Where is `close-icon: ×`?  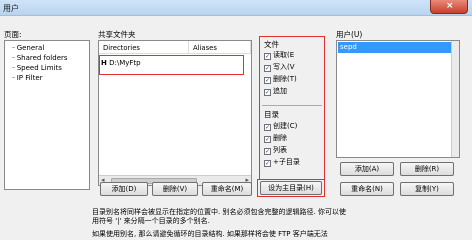 close-icon: × is located at coordinates (450, 6).